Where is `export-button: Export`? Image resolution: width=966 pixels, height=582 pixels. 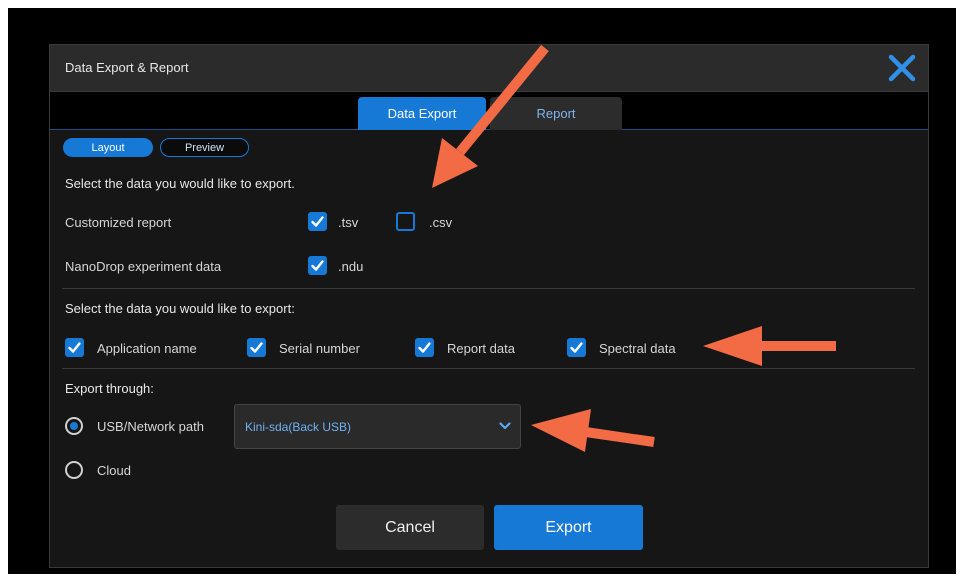
export-button: Export is located at coordinates (568, 527).